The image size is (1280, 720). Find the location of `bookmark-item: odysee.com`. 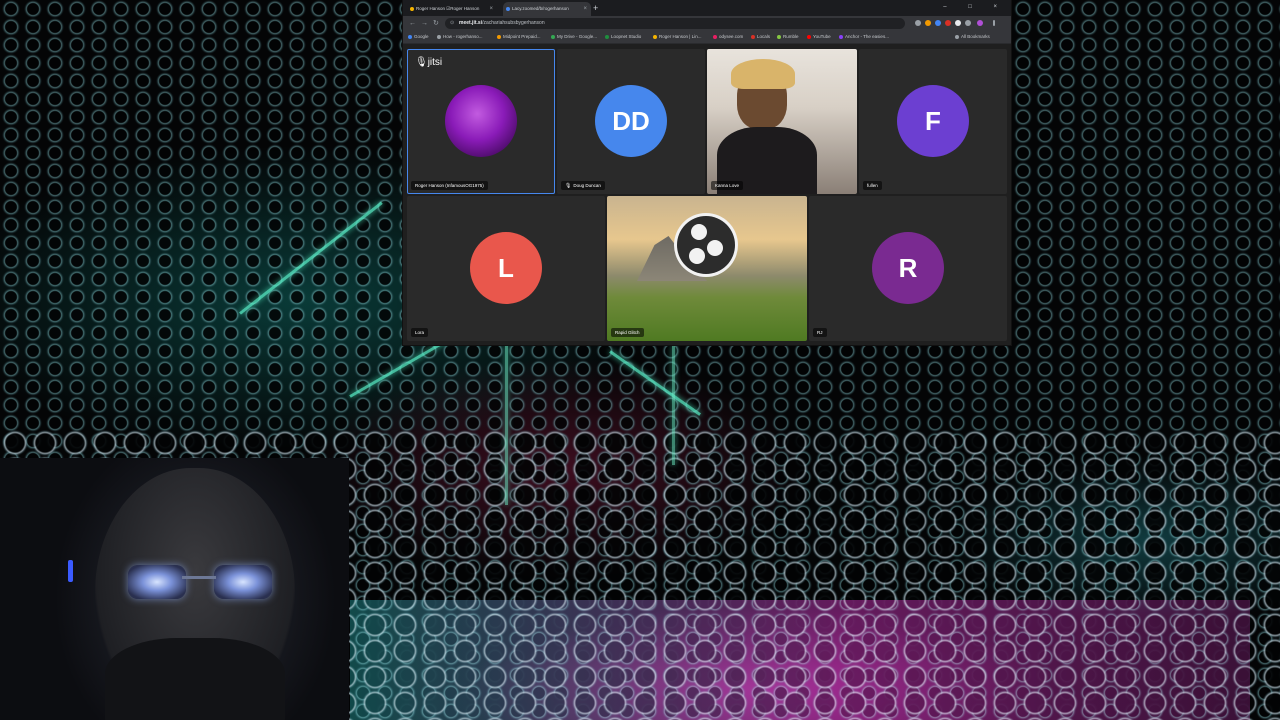

bookmark-item: odysee.com is located at coordinates (728, 37).